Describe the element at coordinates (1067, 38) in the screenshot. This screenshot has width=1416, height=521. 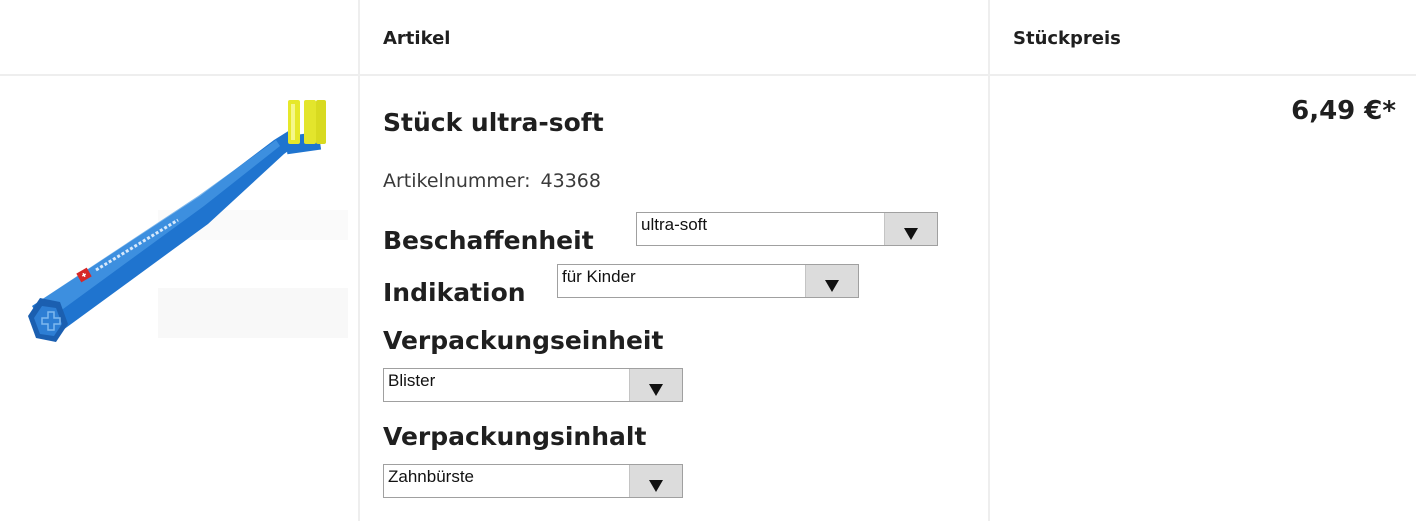
I see `column-header-price: Stückpreis` at that location.